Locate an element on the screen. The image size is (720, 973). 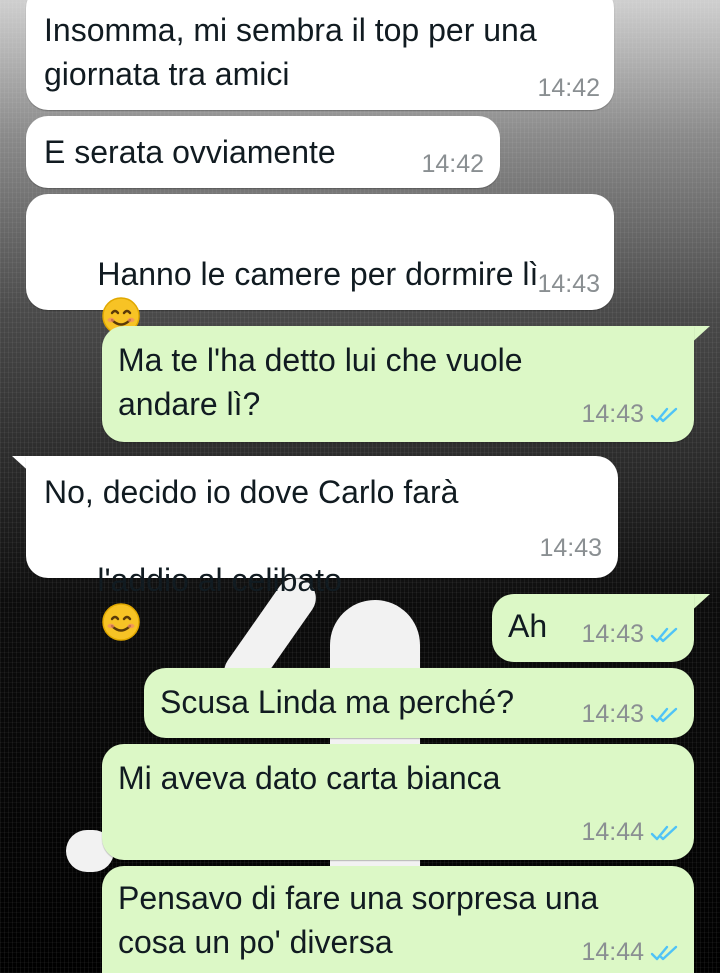
message-text-line: andare lì? is located at coordinates (189, 404).